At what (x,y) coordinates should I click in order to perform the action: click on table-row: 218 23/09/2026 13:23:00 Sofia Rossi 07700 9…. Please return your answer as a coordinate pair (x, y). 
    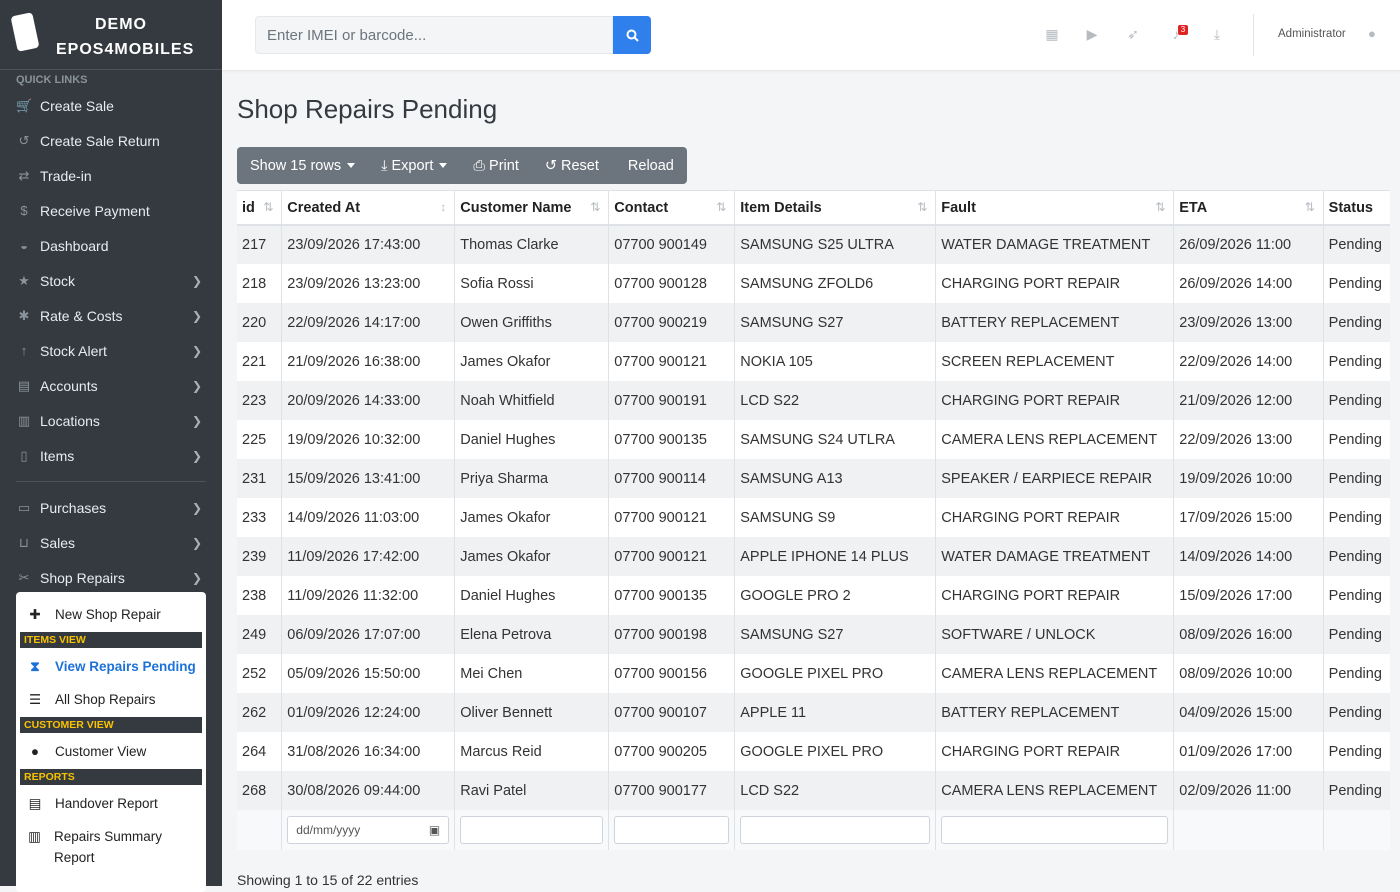
    Looking at the image, I should click on (813, 283).